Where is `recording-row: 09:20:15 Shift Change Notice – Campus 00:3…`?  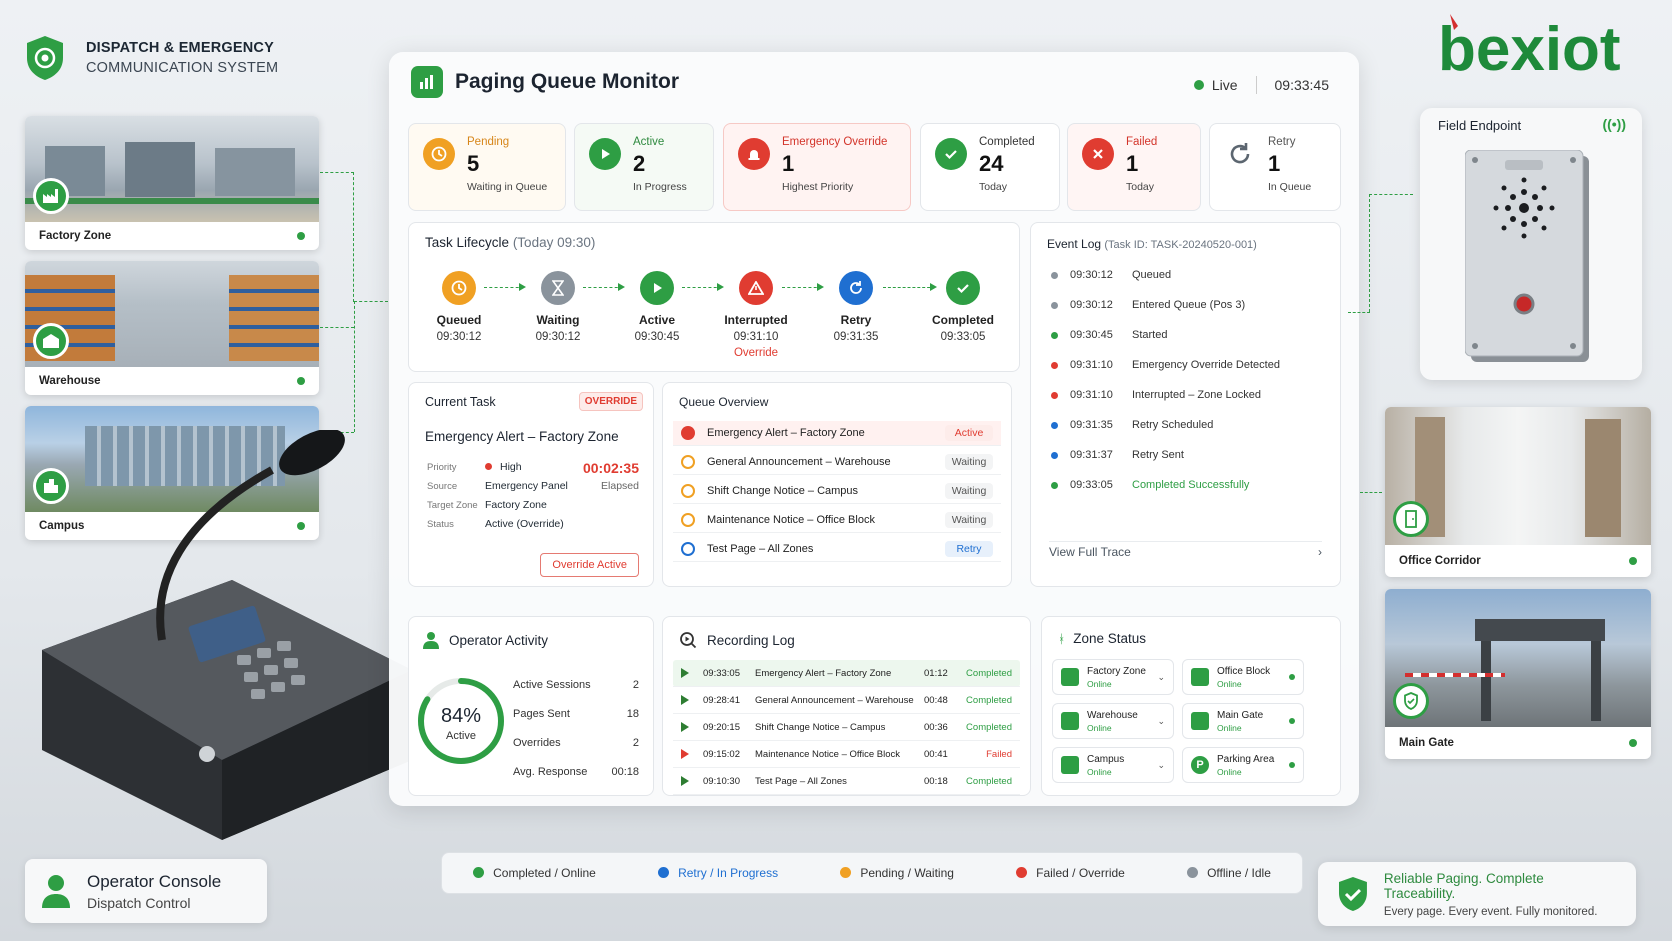
recording-row: 09:20:15 Shift Change Notice – Campus 00:3… is located at coordinates (846, 727).